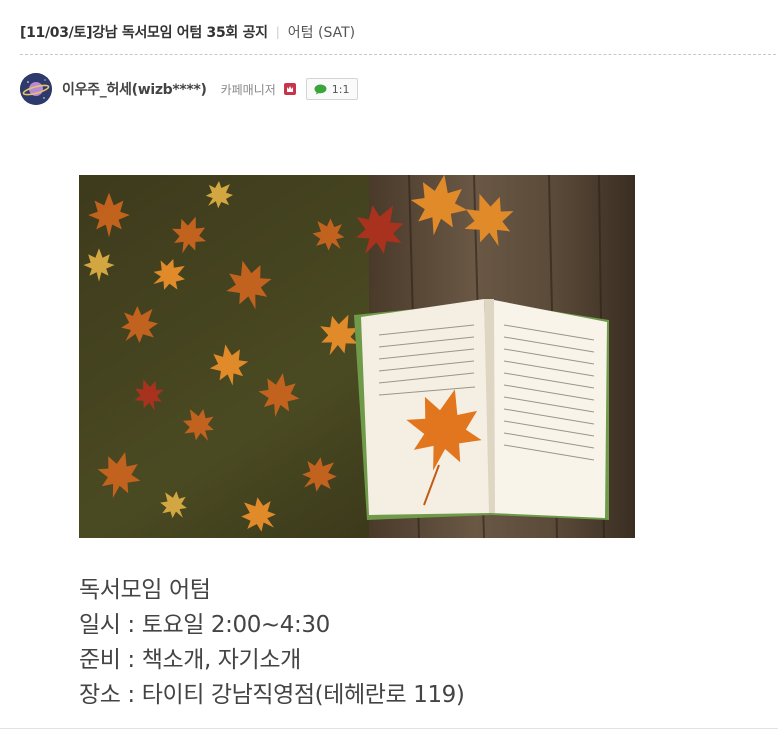  I want to click on one-to-one-chat-button: 1:1, so click(331, 89).